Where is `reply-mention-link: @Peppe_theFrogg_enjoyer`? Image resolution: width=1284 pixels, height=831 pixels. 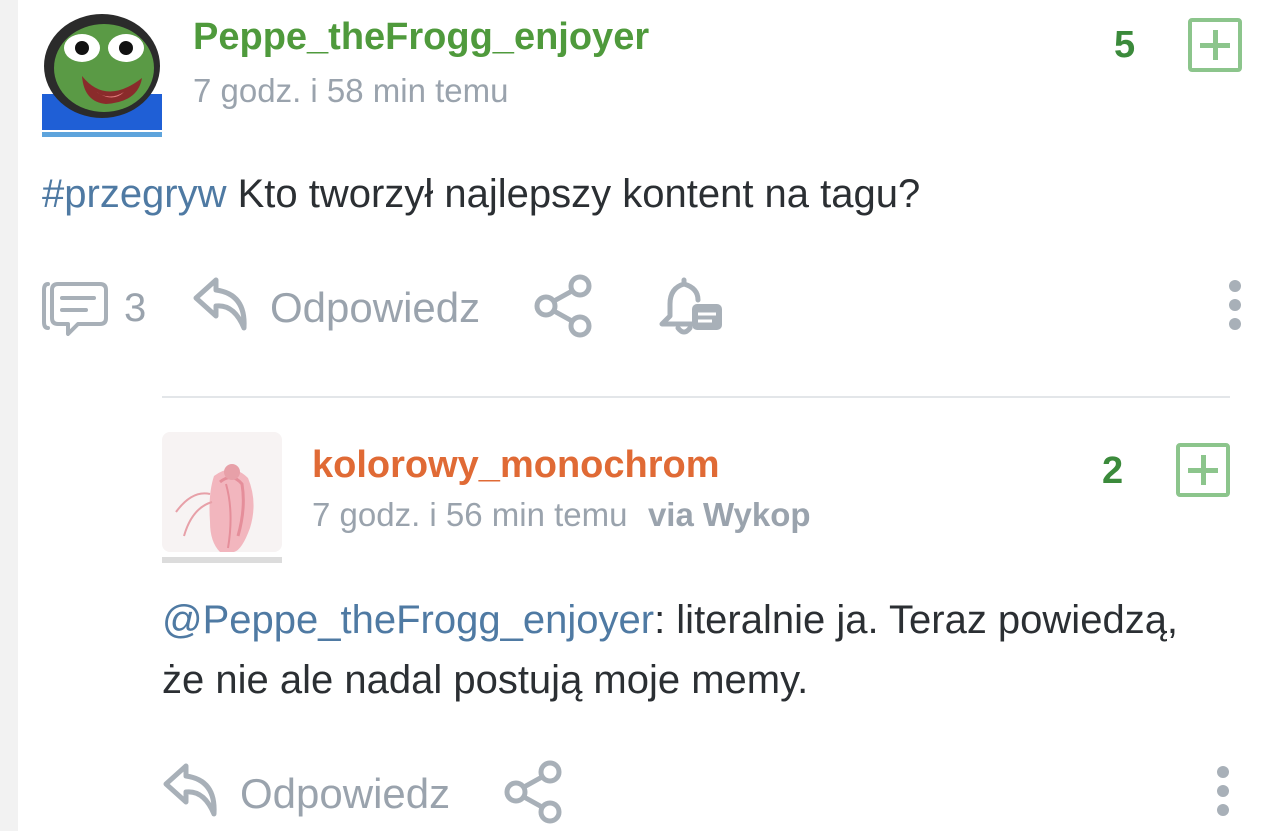 reply-mention-link: @Peppe_theFrogg_enjoyer is located at coordinates (408, 620).